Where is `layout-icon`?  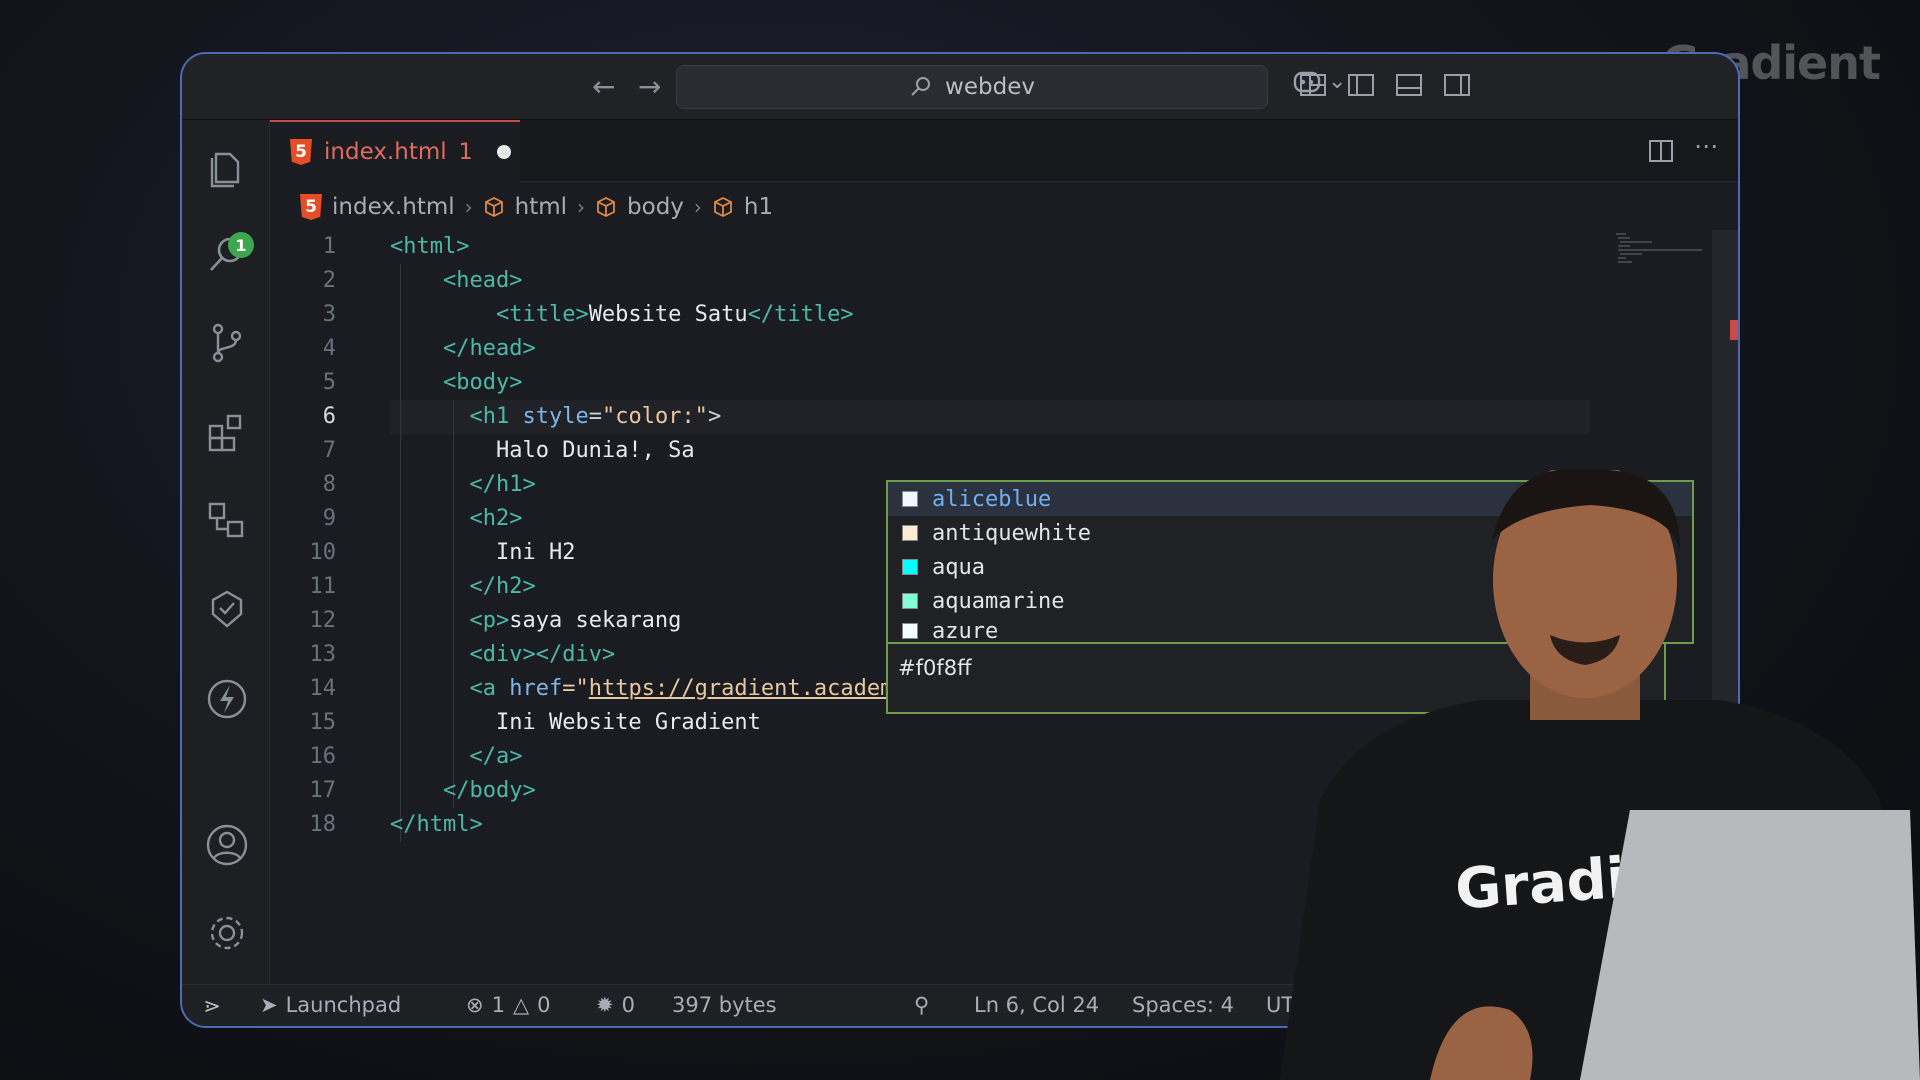 layout-icon is located at coordinates (1313, 85).